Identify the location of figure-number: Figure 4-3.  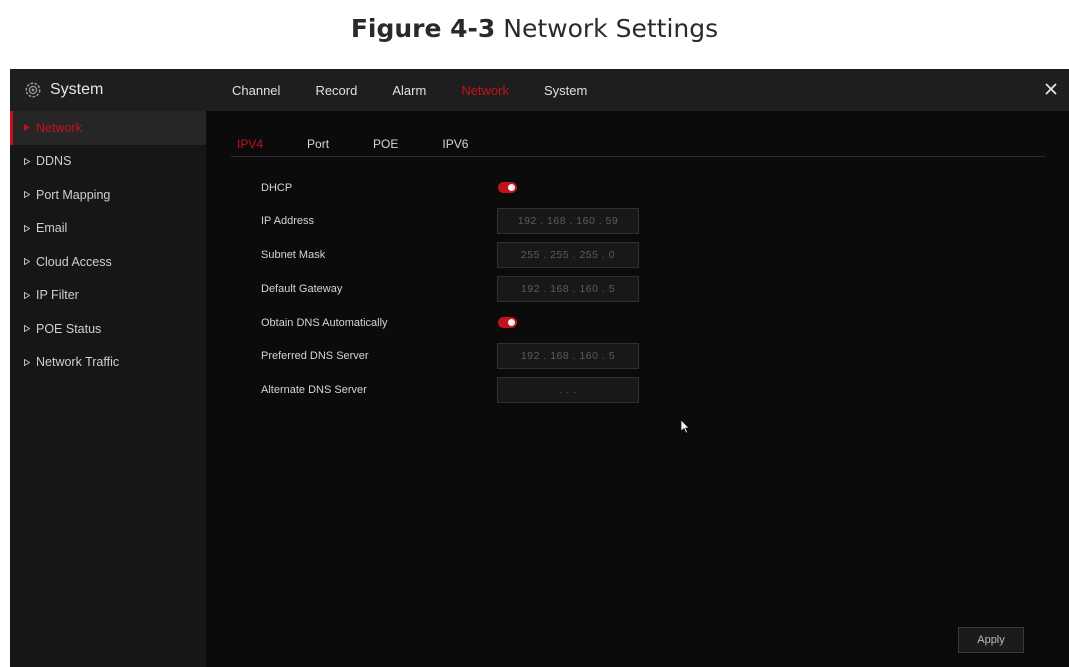
(423, 28).